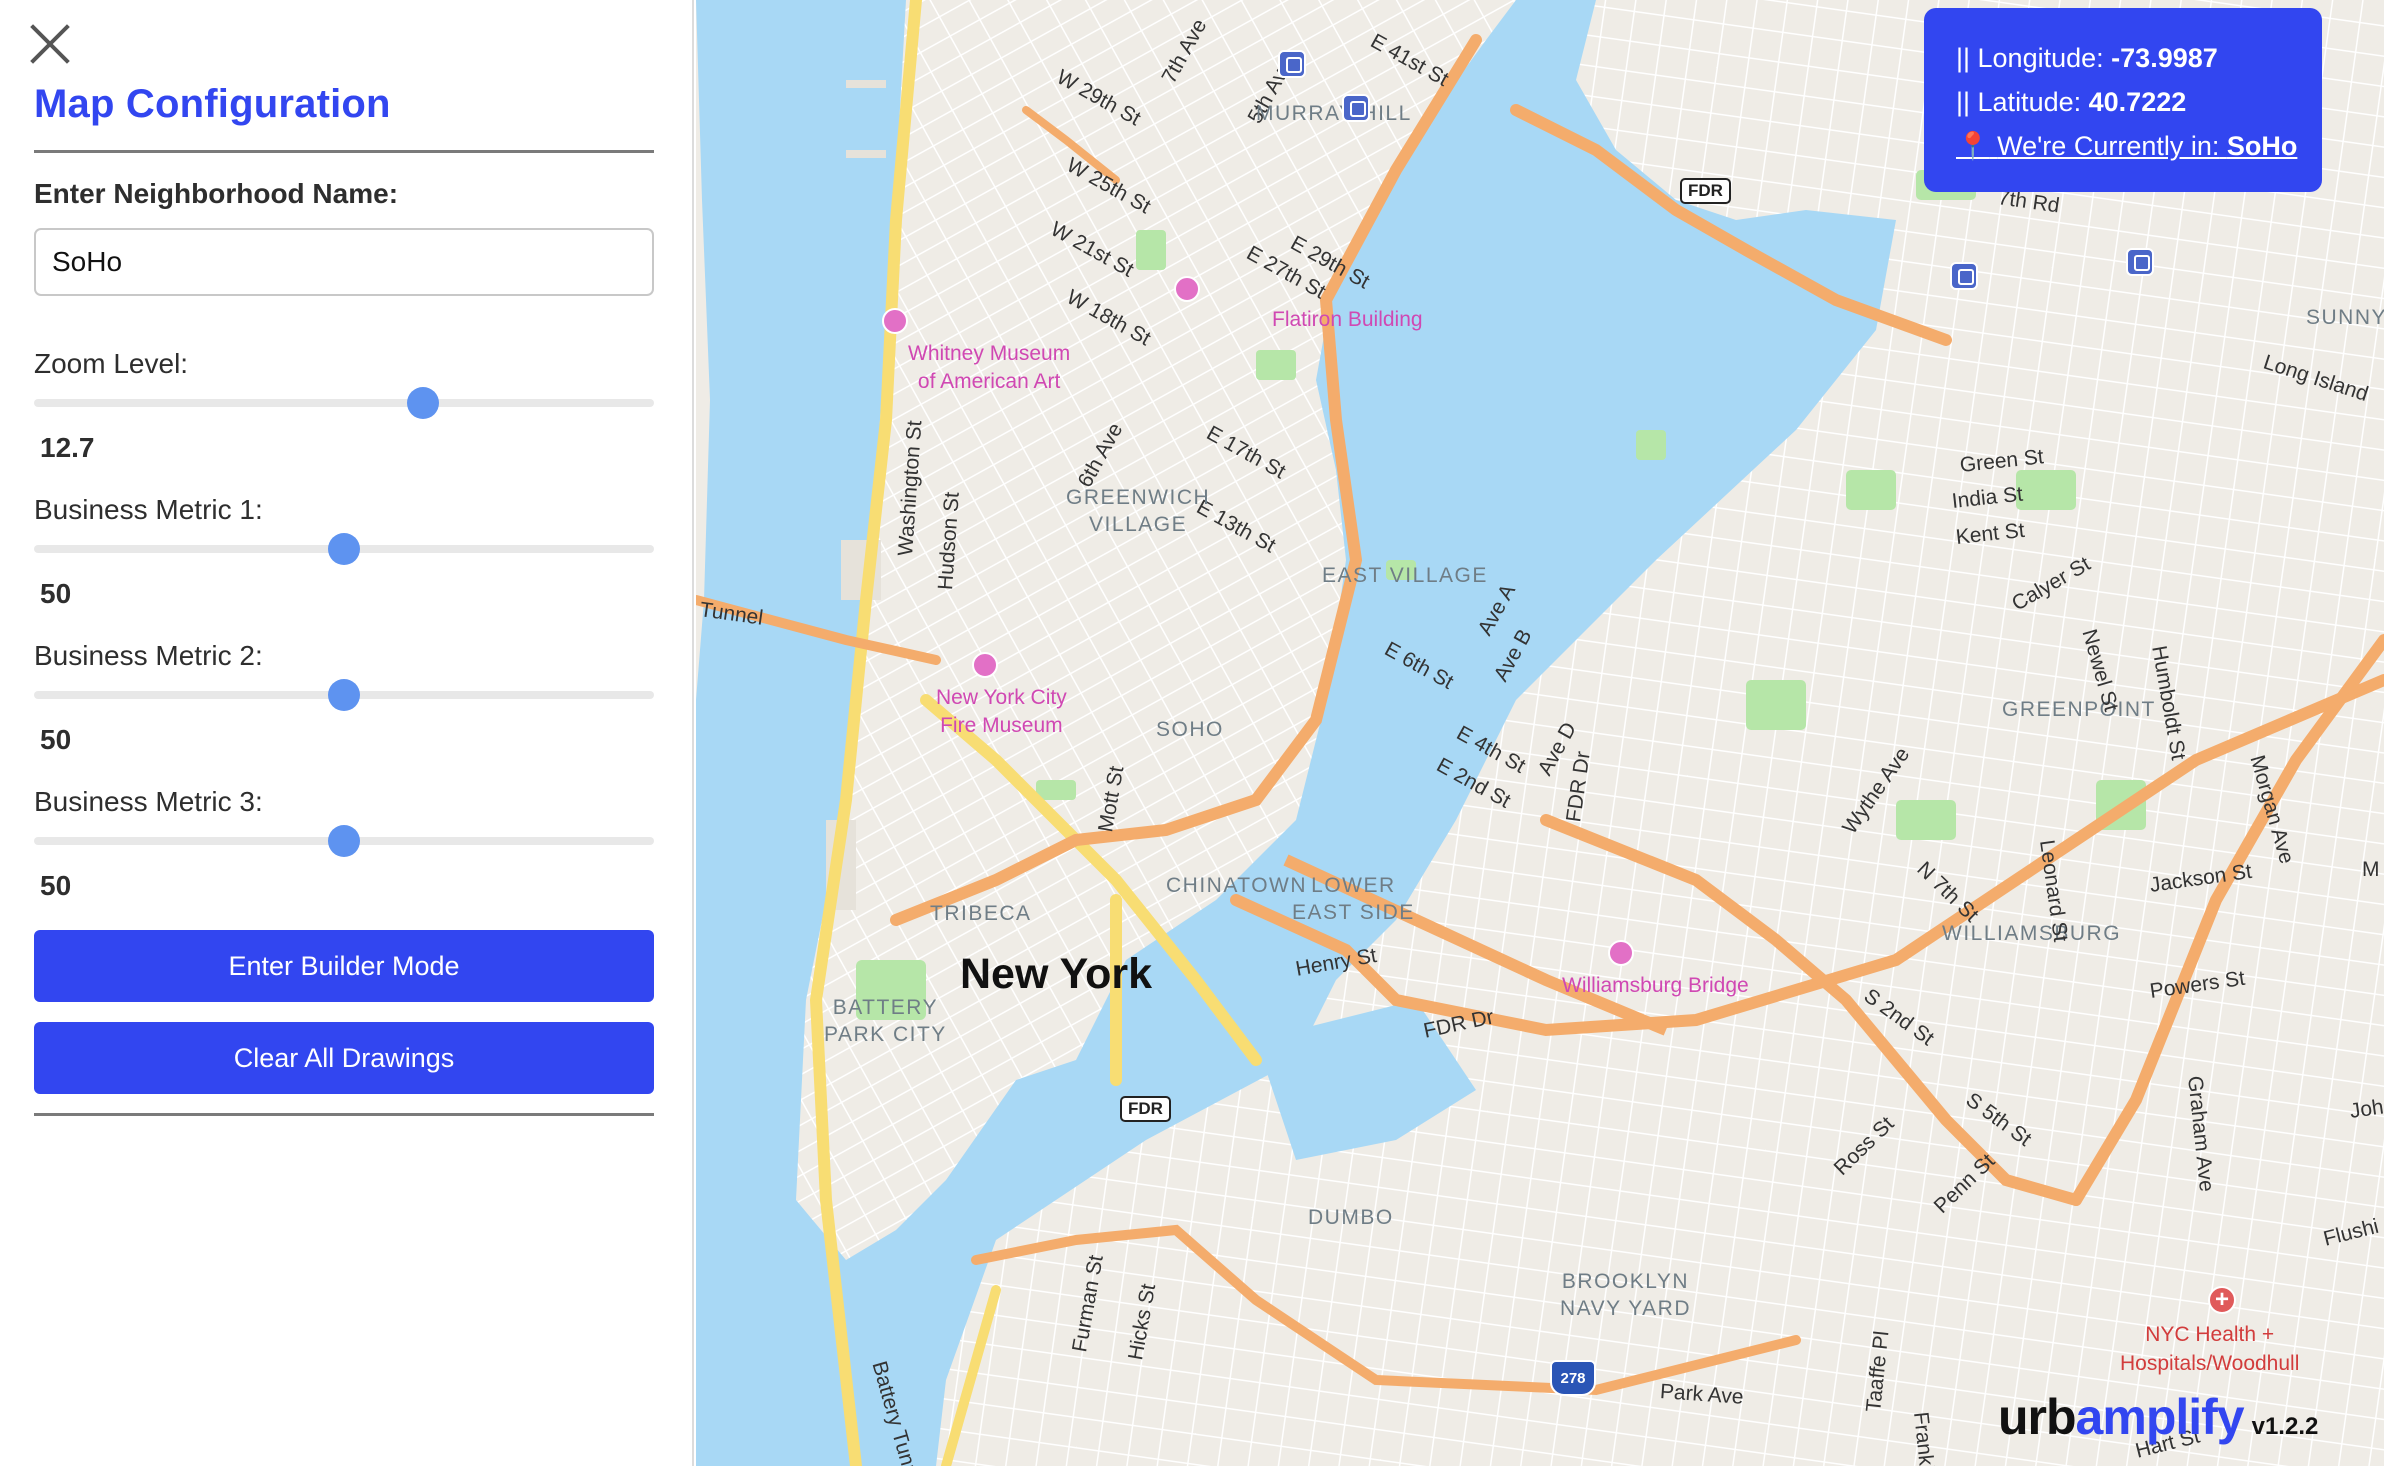  Describe the element at coordinates (2371, 869) in the screenshot. I see `street-label: M` at that location.